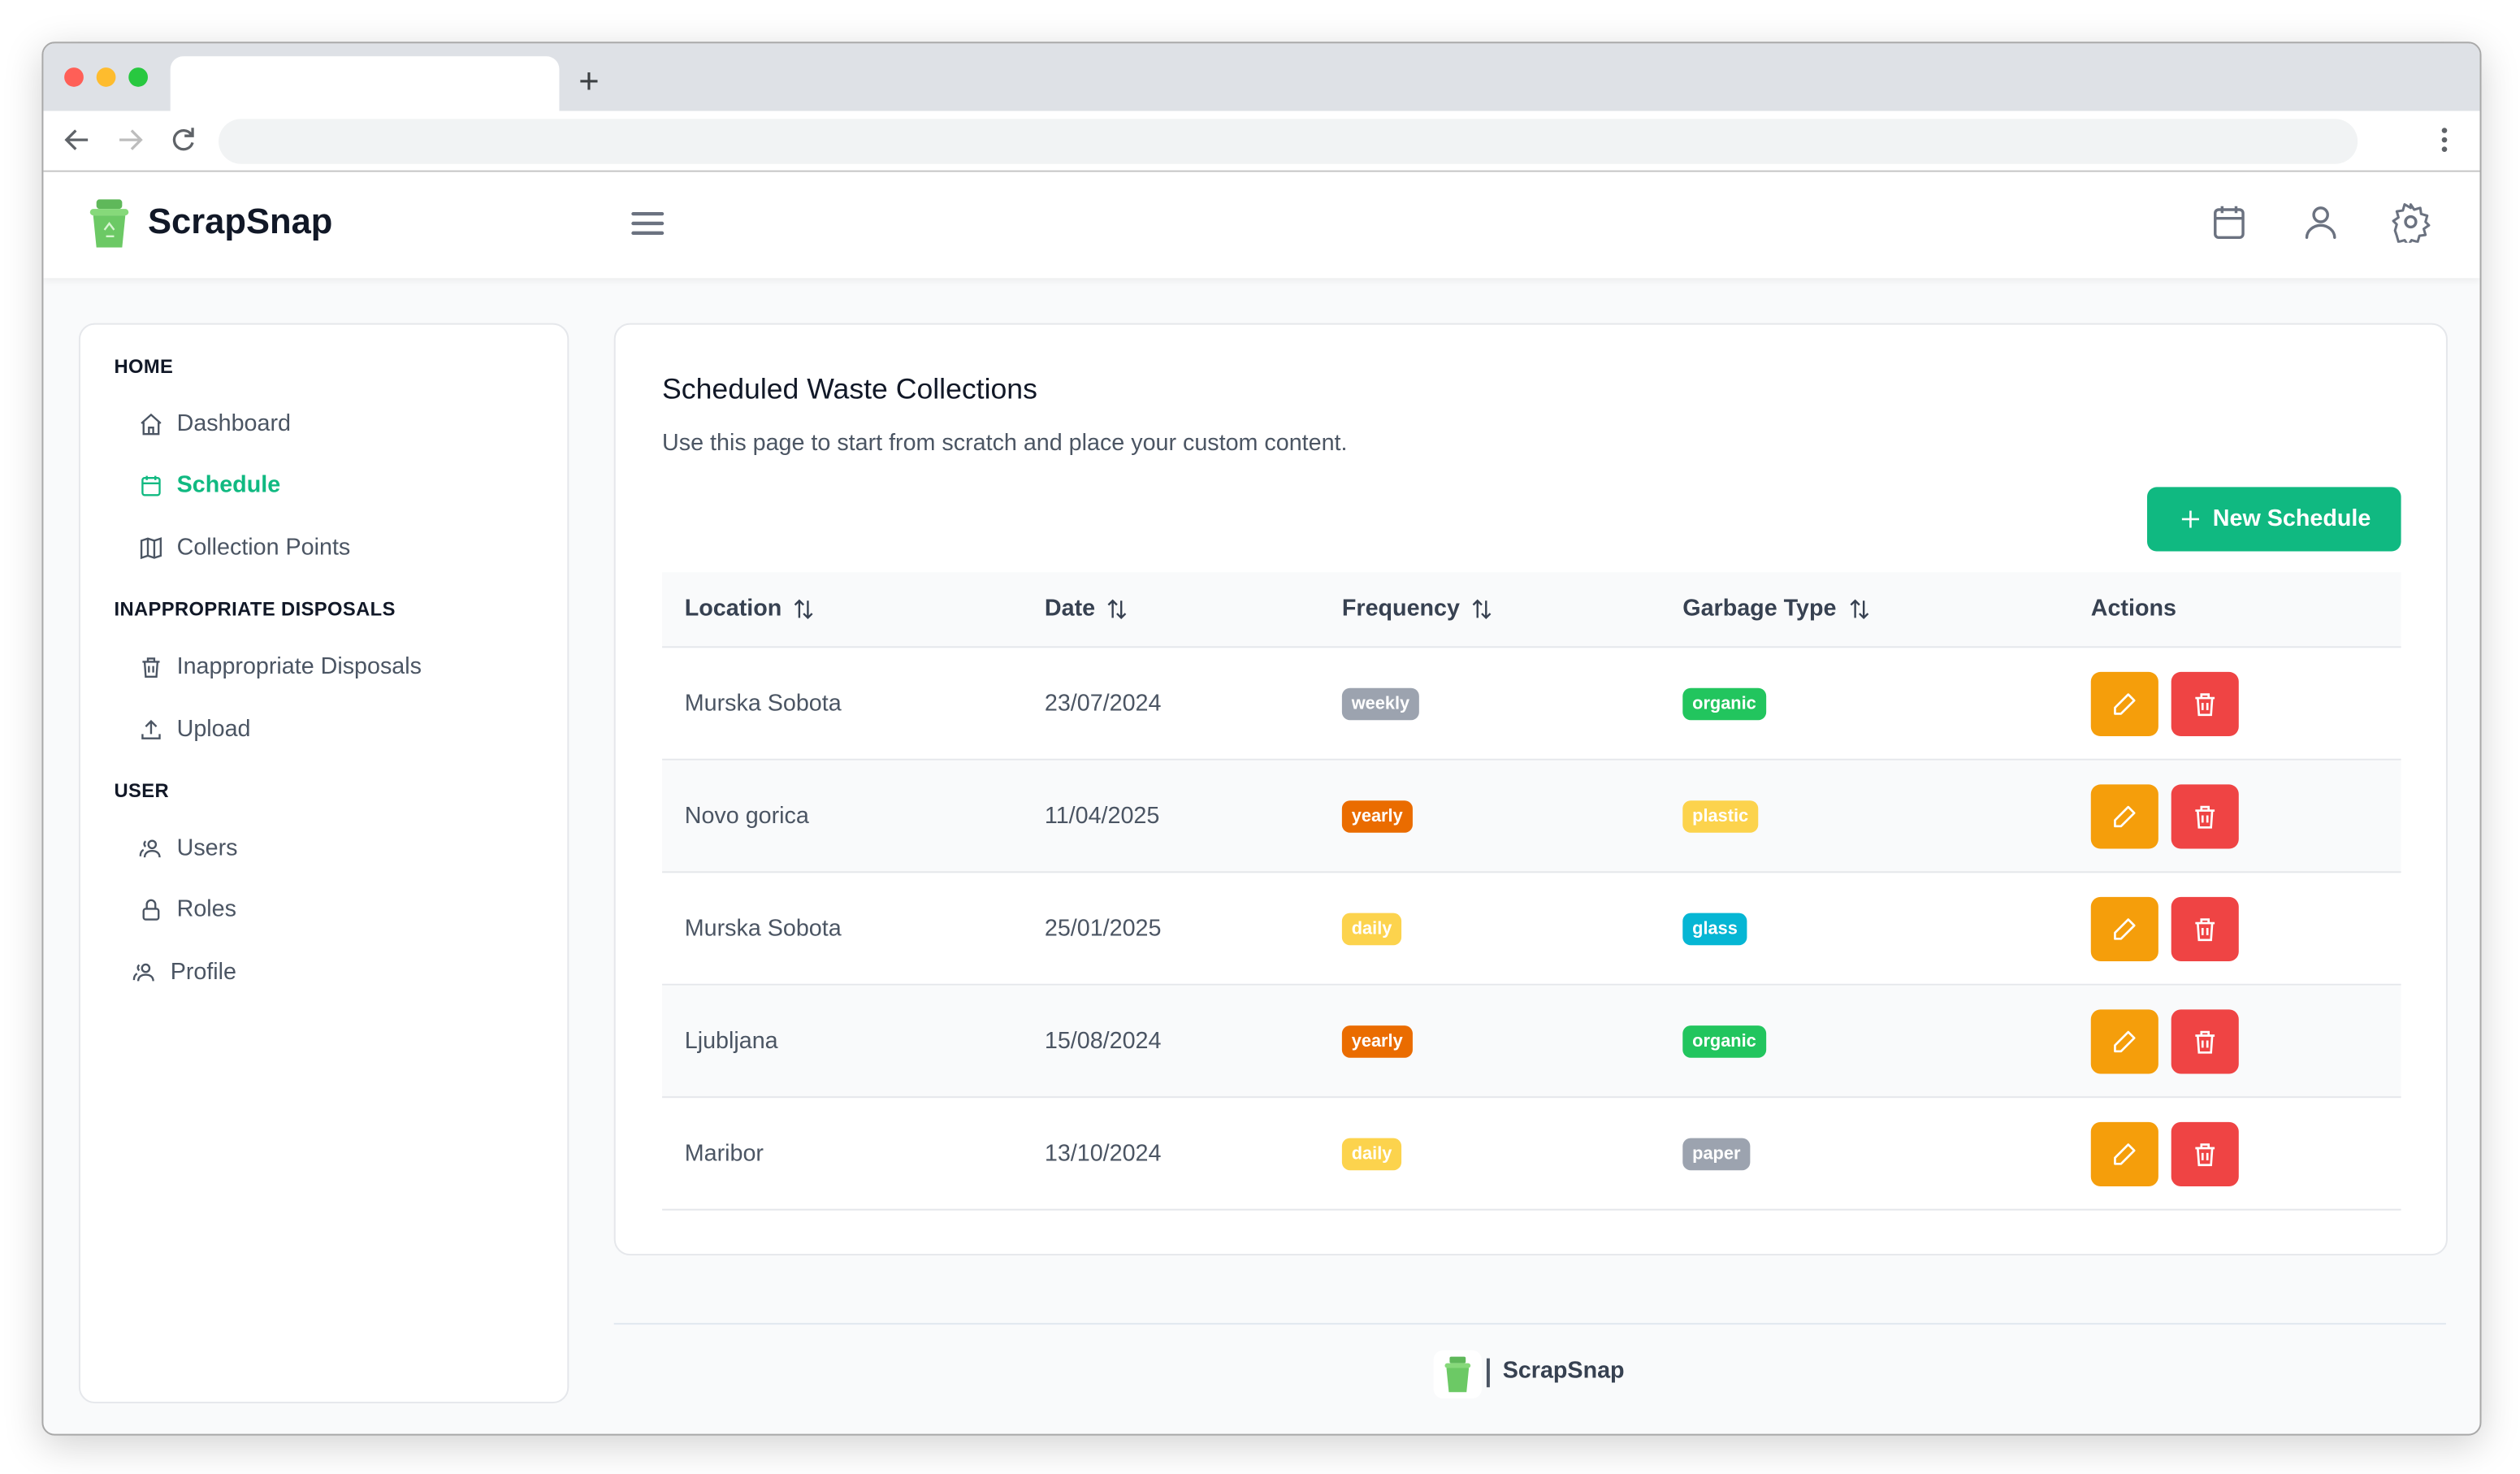 The height and width of the screenshot is (1474, 2520). I want to click on table-row: Maribor 13/10/2024 daily paper, so click(1531, 1154).